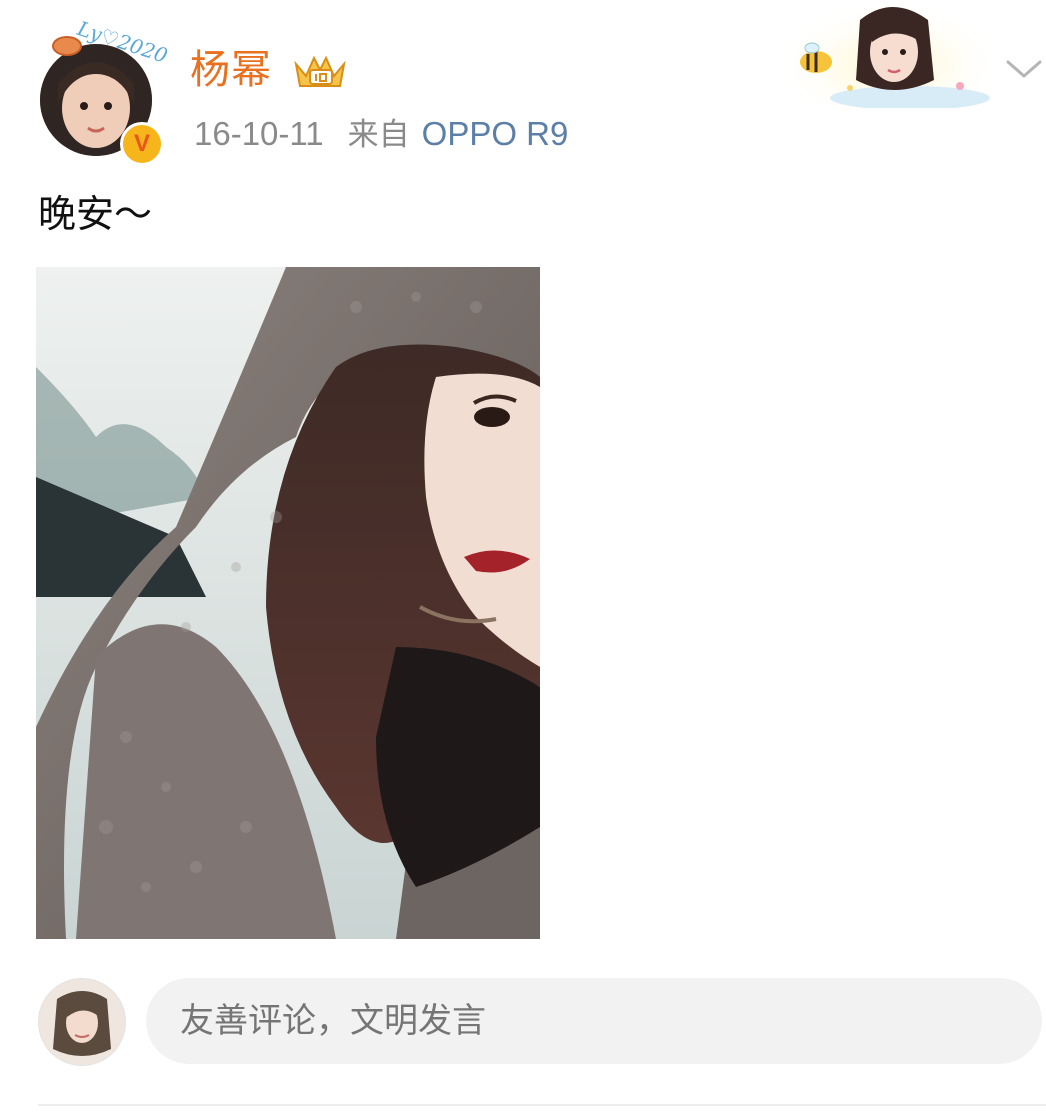  What do you see at coordinates (82, 1022) in the screenshot?
I see `current-user-avatar` at bounding box center [82, 1022].